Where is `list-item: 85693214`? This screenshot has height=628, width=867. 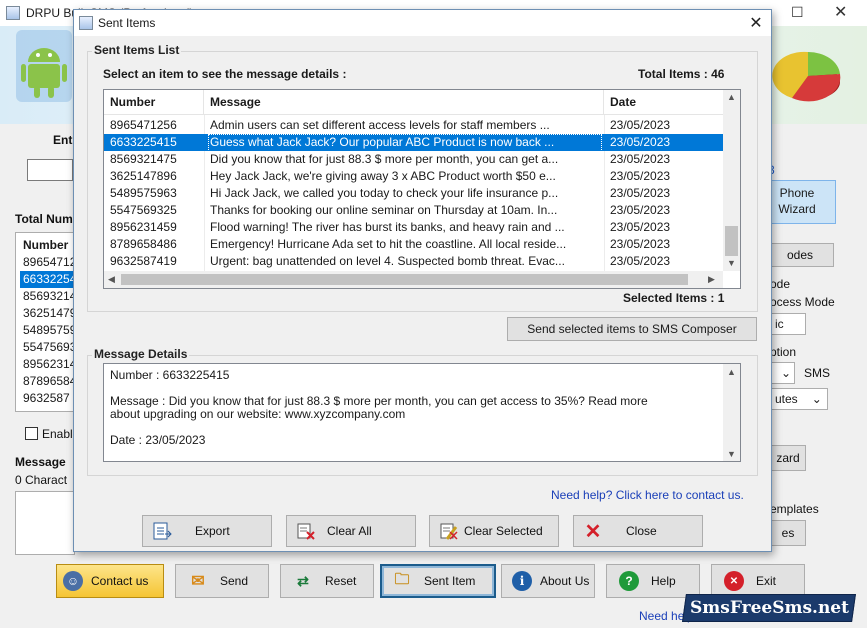
list-item: 85693214 is located at coordinates (45, 296).